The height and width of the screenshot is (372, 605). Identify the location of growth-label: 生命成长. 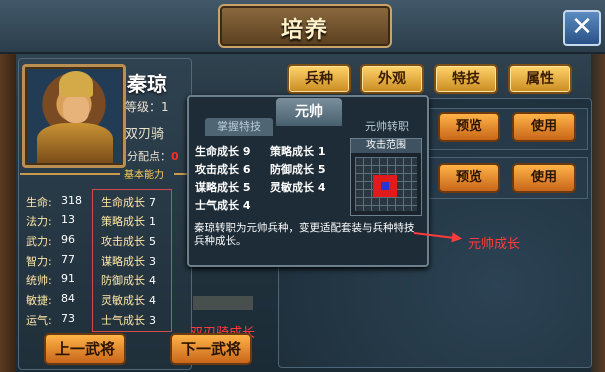
(123, 202).